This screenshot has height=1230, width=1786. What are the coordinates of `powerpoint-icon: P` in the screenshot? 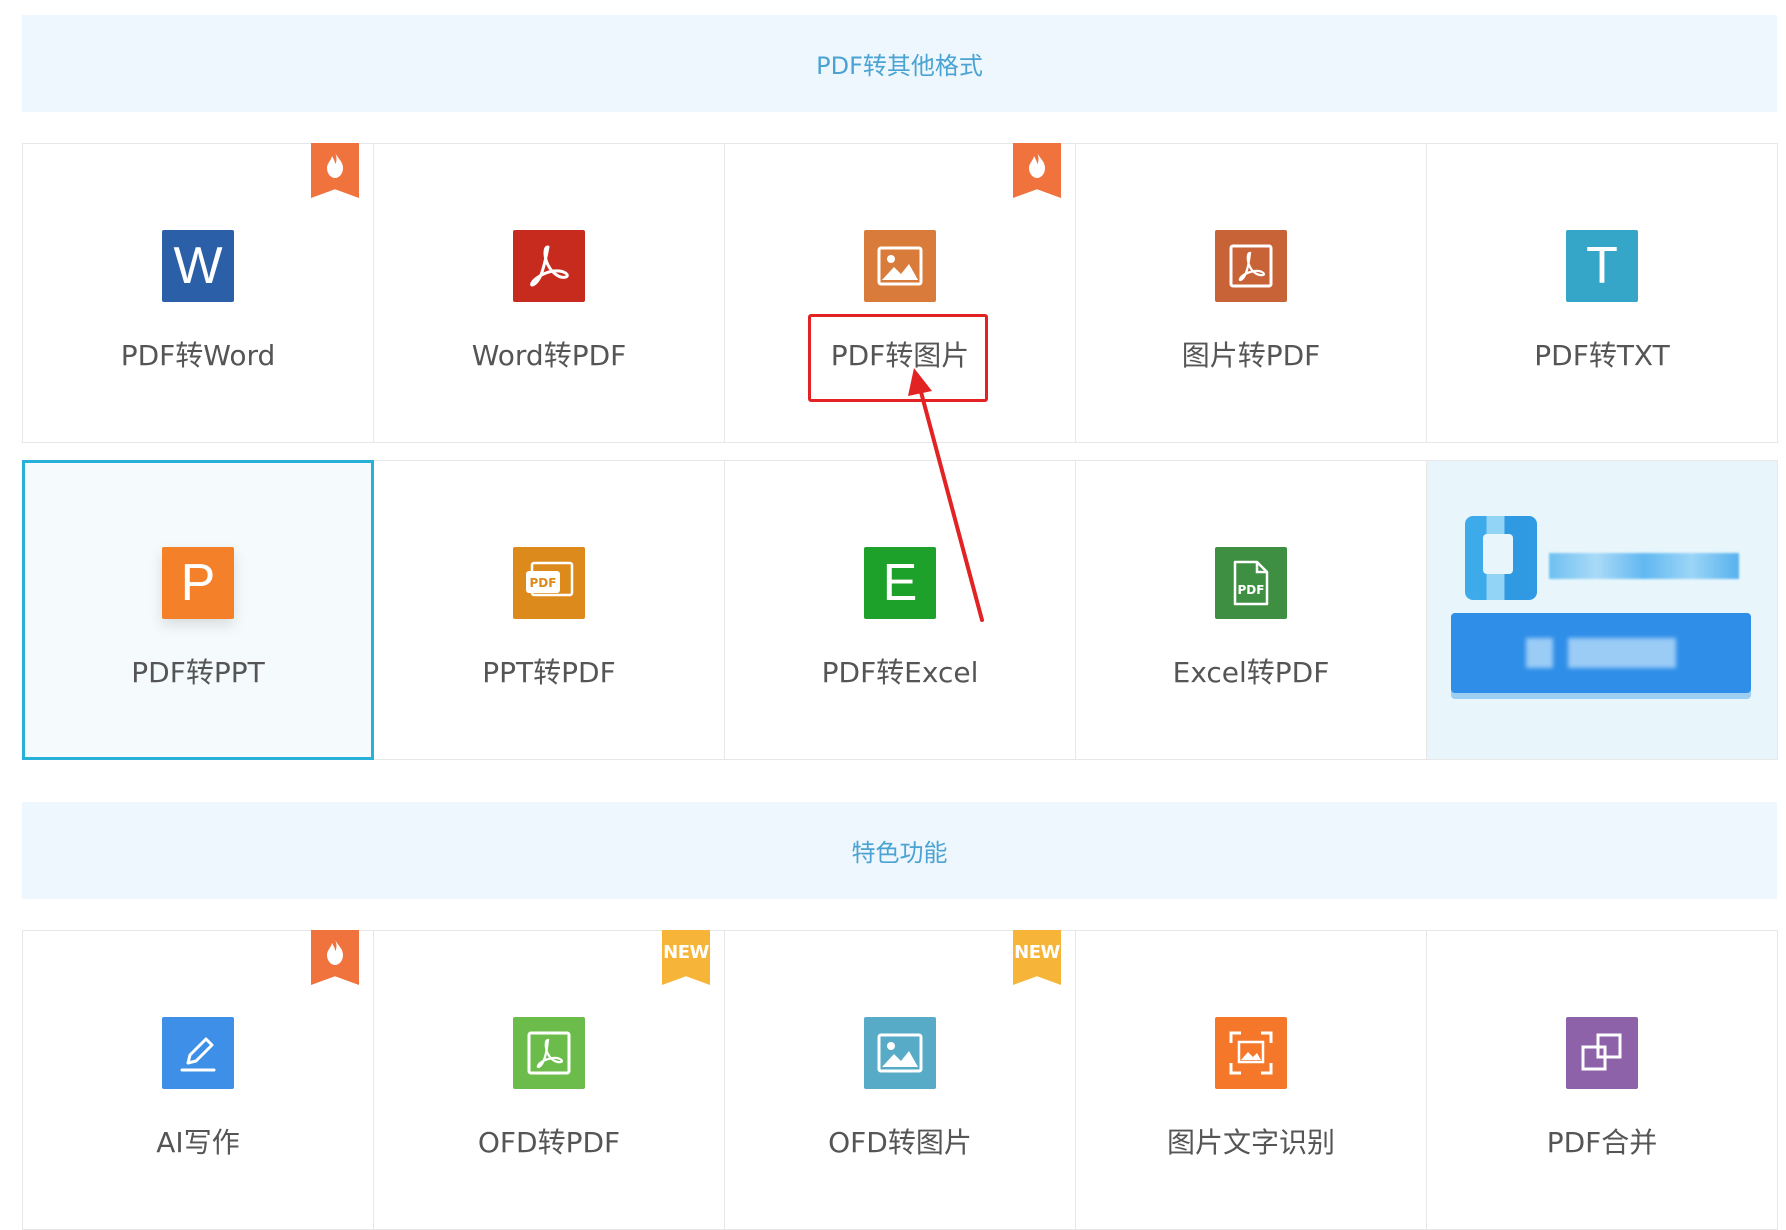 It's located at (198, 583).